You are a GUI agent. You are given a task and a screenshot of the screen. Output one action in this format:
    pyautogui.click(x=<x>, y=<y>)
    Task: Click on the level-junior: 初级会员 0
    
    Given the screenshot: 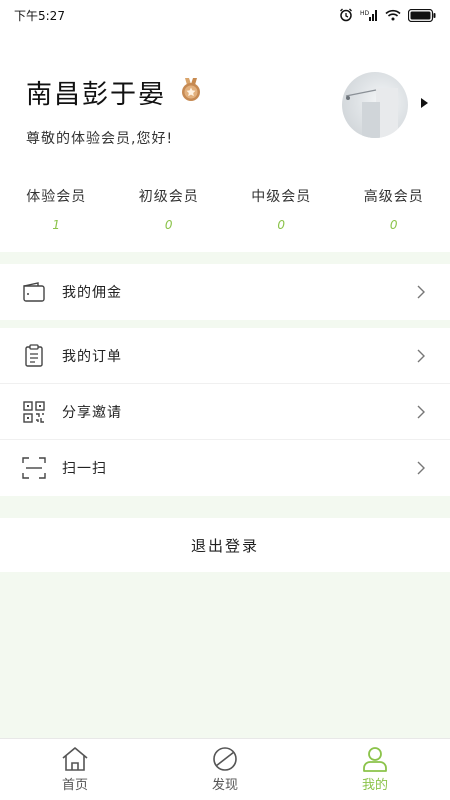 What is the action you would take?
    pyautogui.click(x=169, y=209)
    